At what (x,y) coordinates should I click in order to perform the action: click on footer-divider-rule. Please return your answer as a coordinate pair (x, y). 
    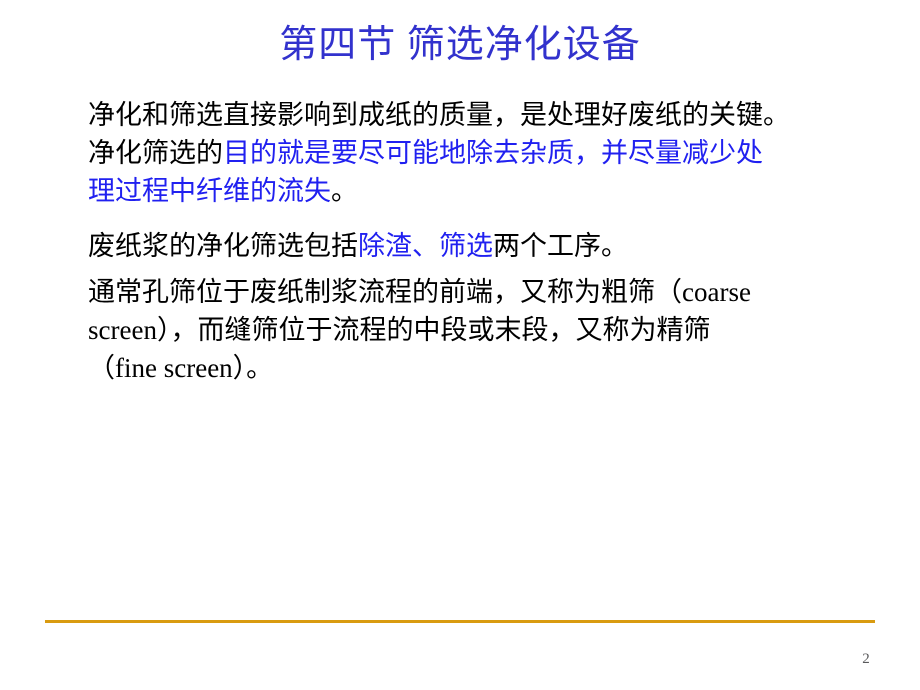
    Looking at the image, I should click on (460, 621).